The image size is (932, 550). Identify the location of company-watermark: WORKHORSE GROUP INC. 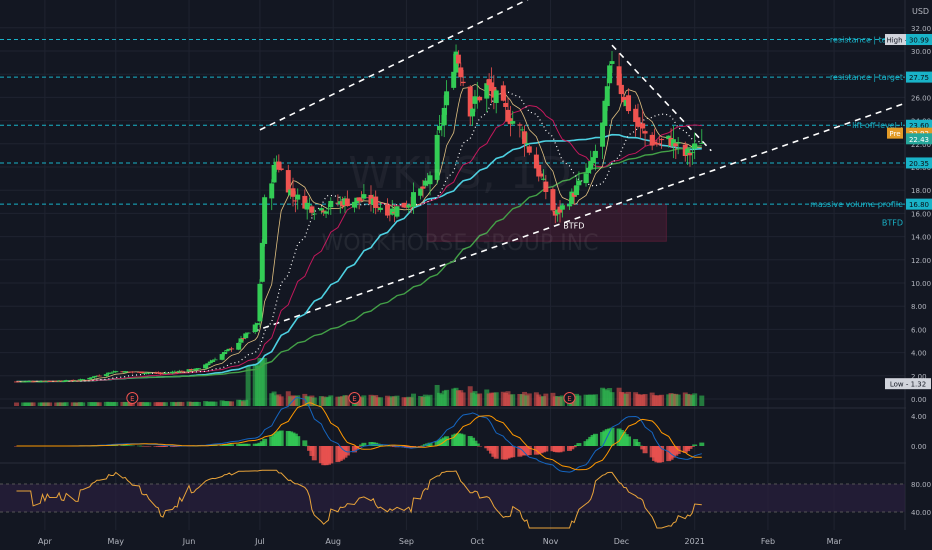
(459, 243).